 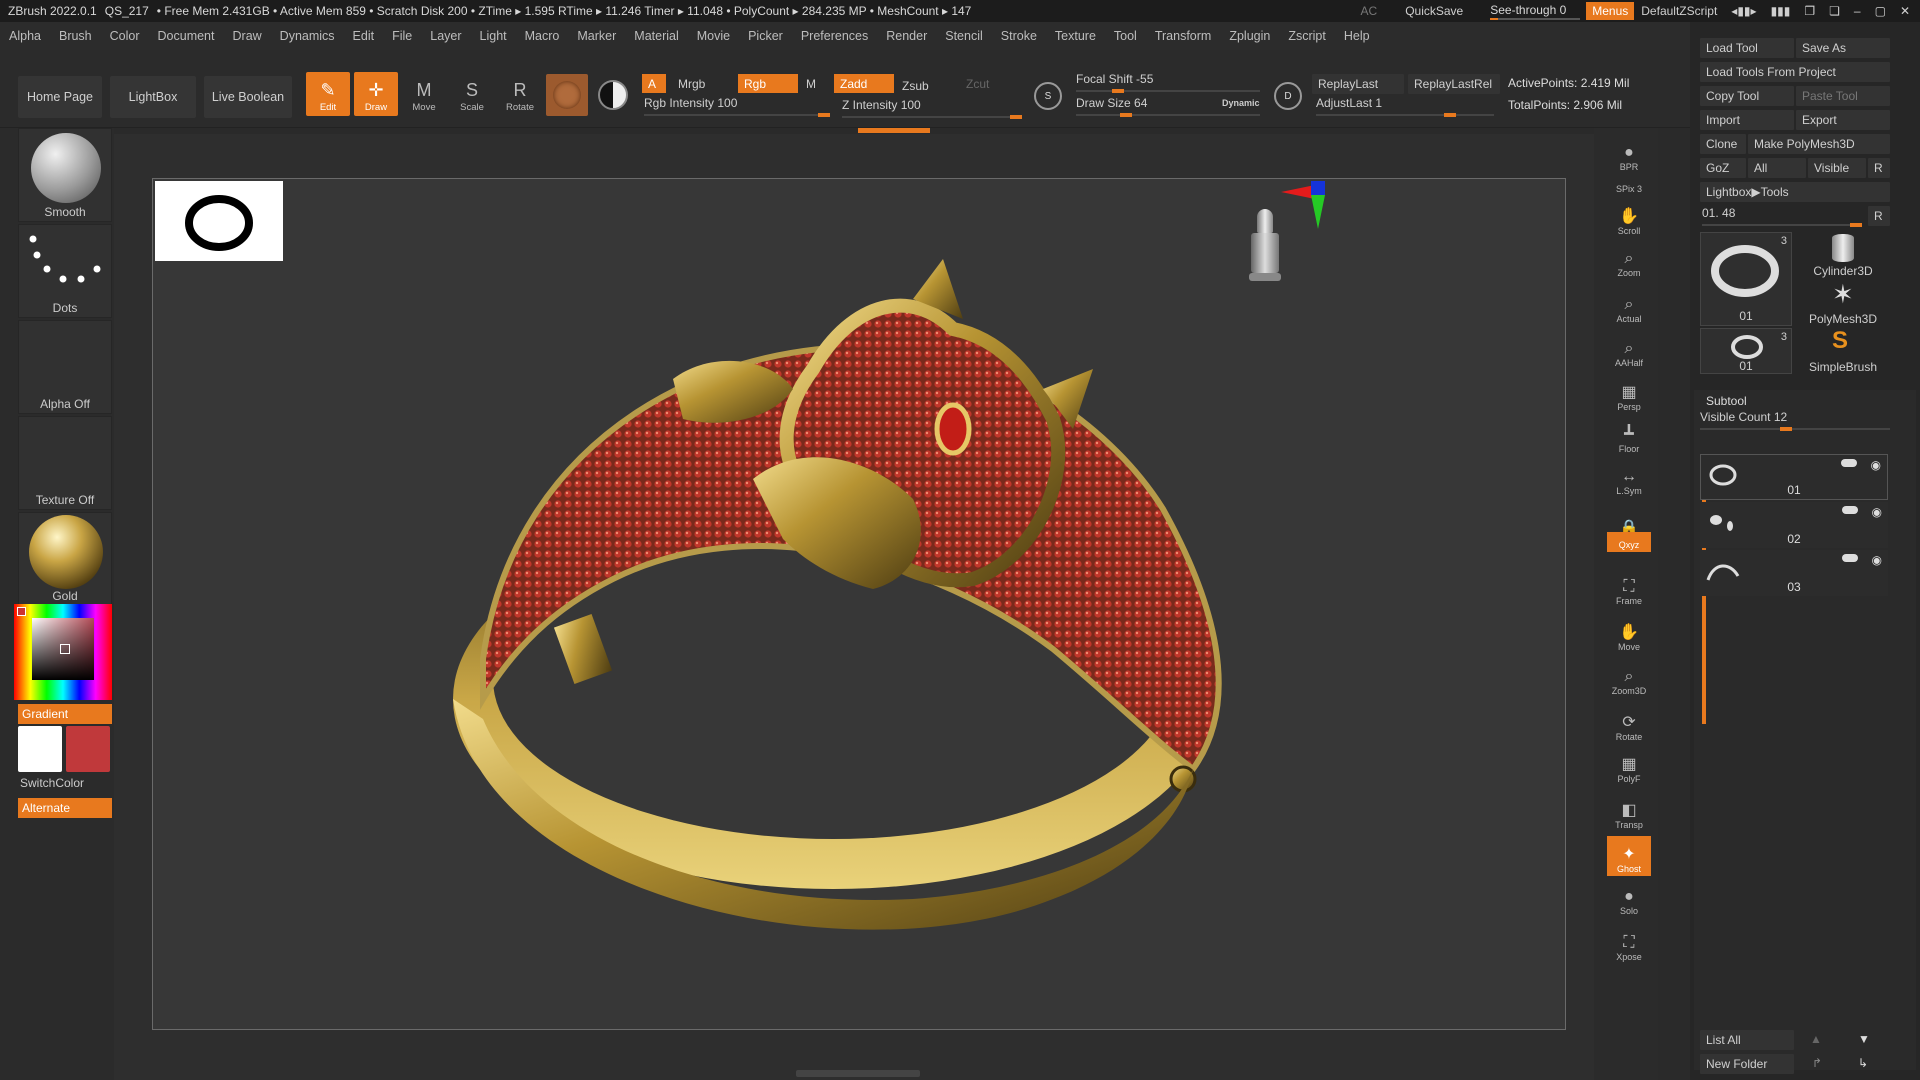 What do you see at coordinates (1629, 856) in the screenshot?
I see `shelf-ghost-button: ✦ Ghost` at bounding box center [1629, 856].